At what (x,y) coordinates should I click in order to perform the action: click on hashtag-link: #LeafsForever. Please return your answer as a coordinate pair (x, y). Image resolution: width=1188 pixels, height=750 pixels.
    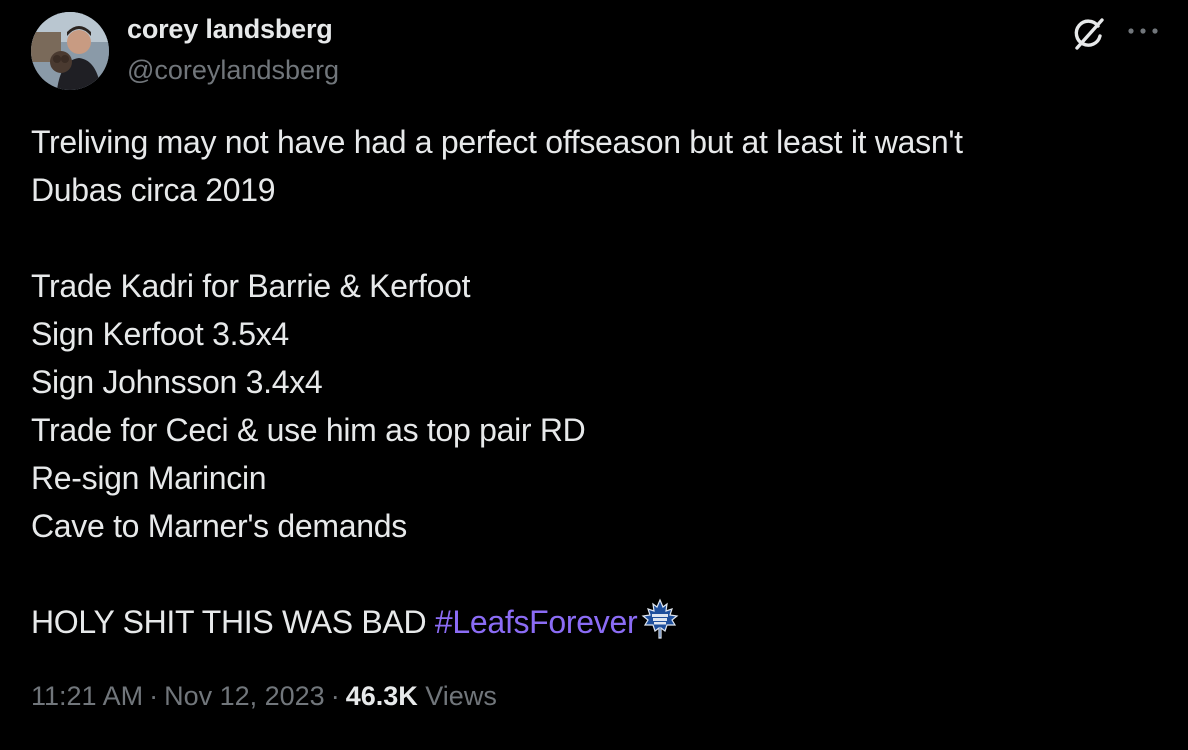
    Looking at the image, I should click on (536, 622).